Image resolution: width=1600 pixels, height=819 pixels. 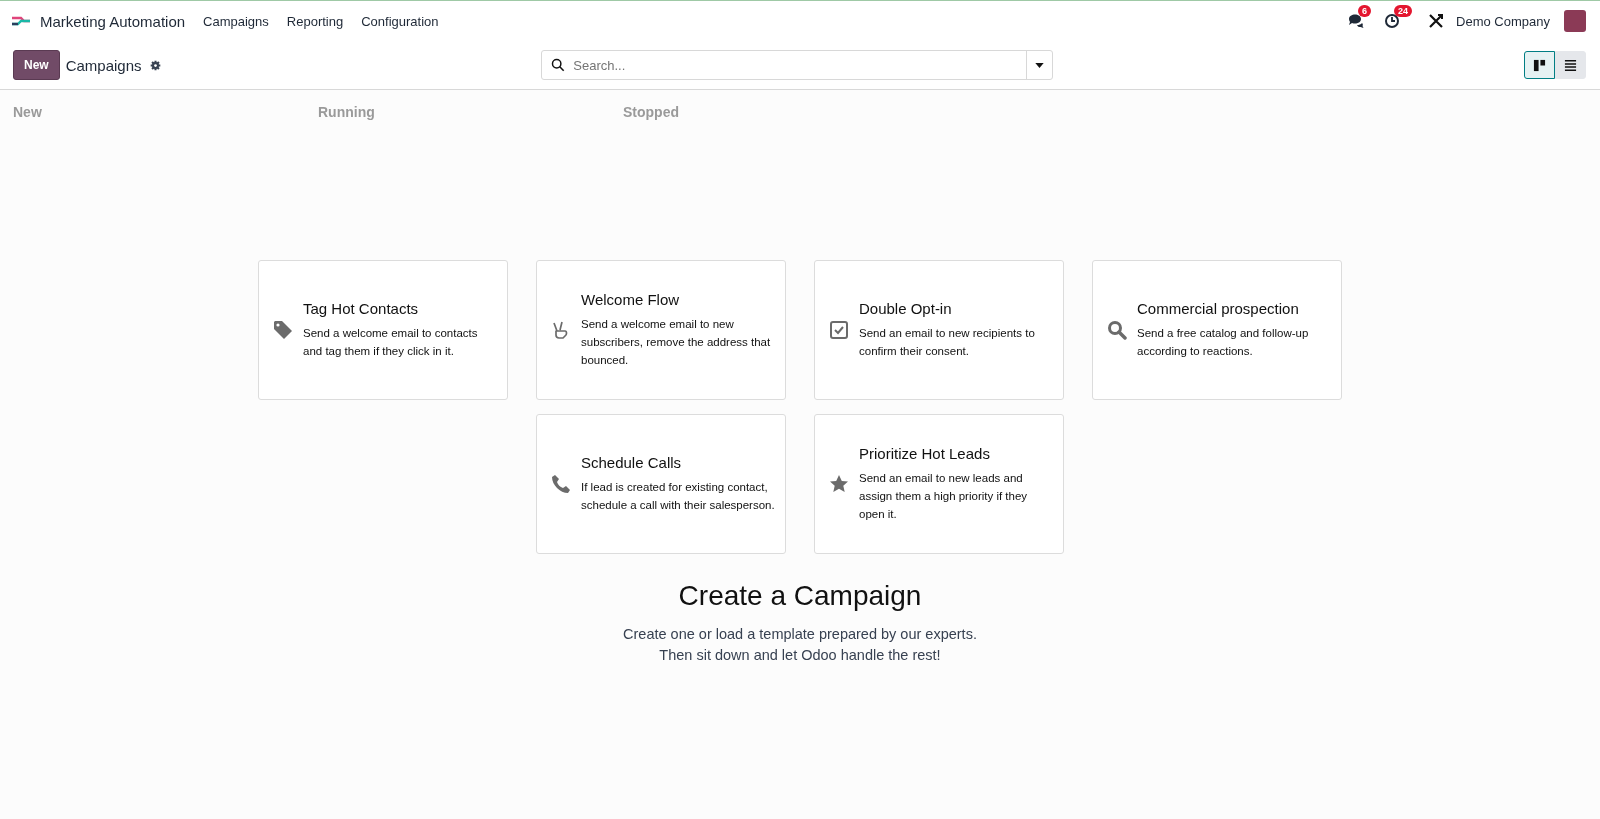 I want to click on template-title: Commercial prospection, so click(x=1218, y=308).